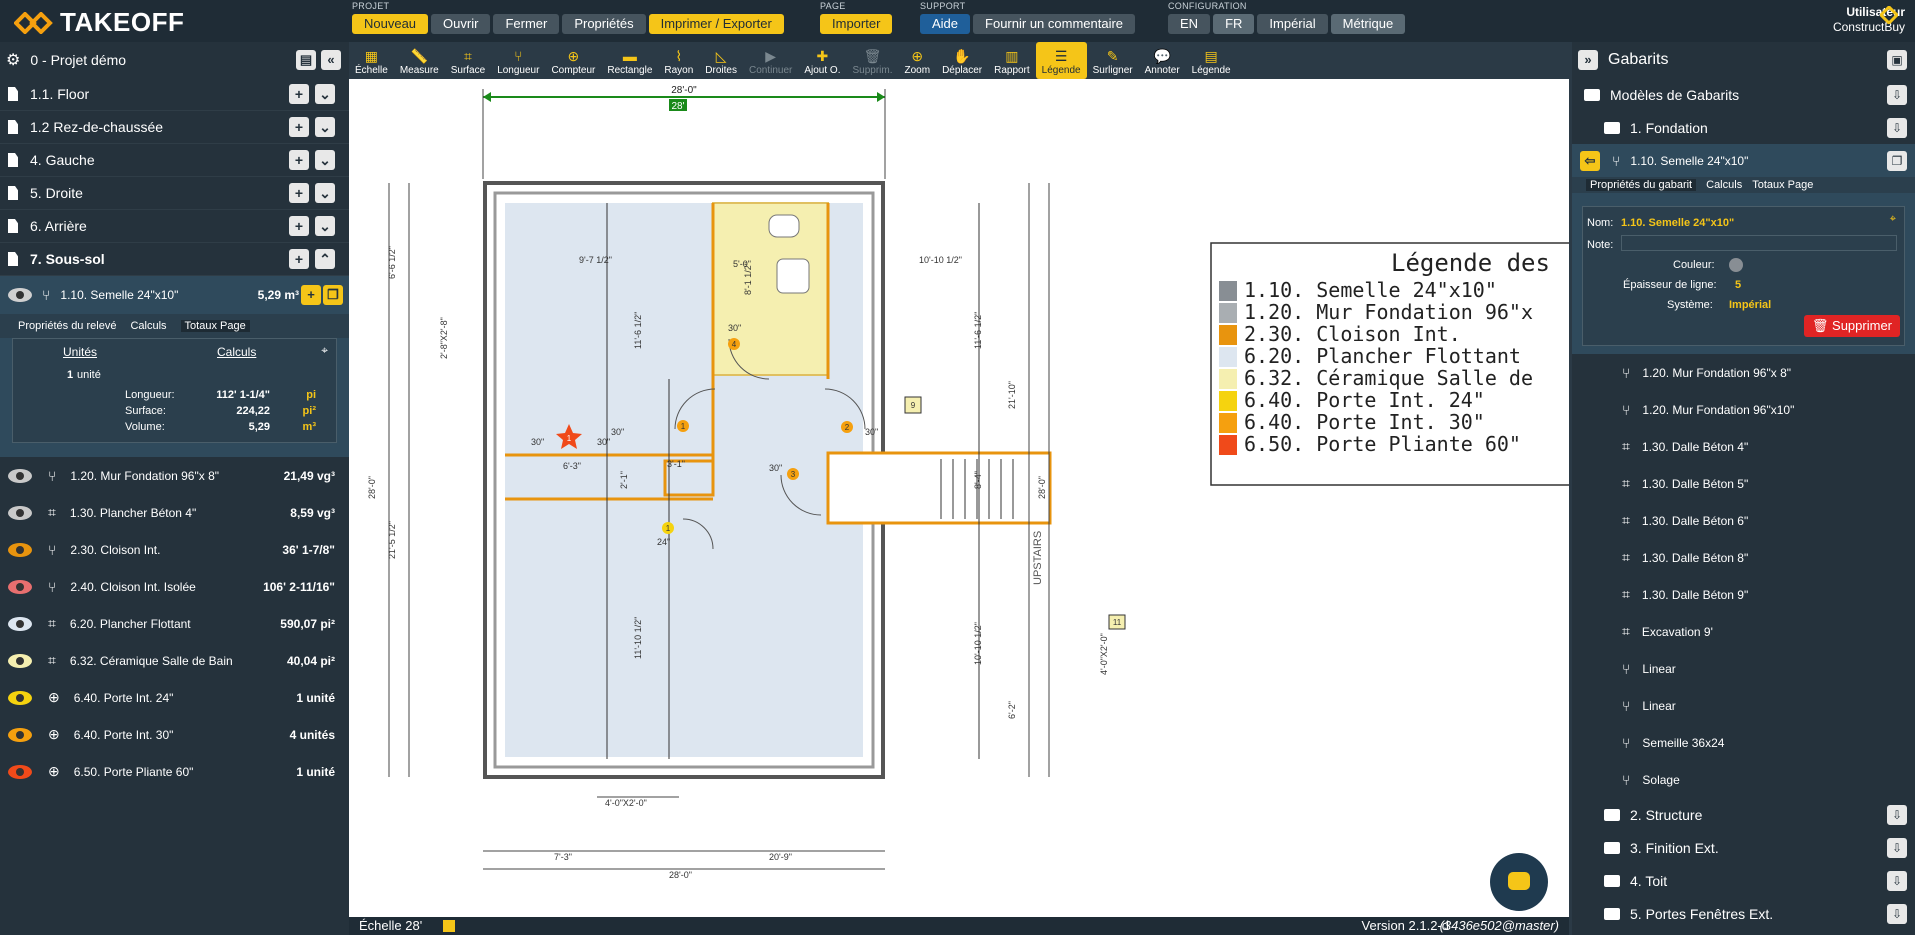 The height and width of the screenshot is (935, 1915). What do you see at coordinates (174, 295) in the screenshot?
I see `selected-takeoff-row: ⑂ 1.10. Semelle 24"x10" 5,29 m³ + ❐` at bounding box center [174, 295].